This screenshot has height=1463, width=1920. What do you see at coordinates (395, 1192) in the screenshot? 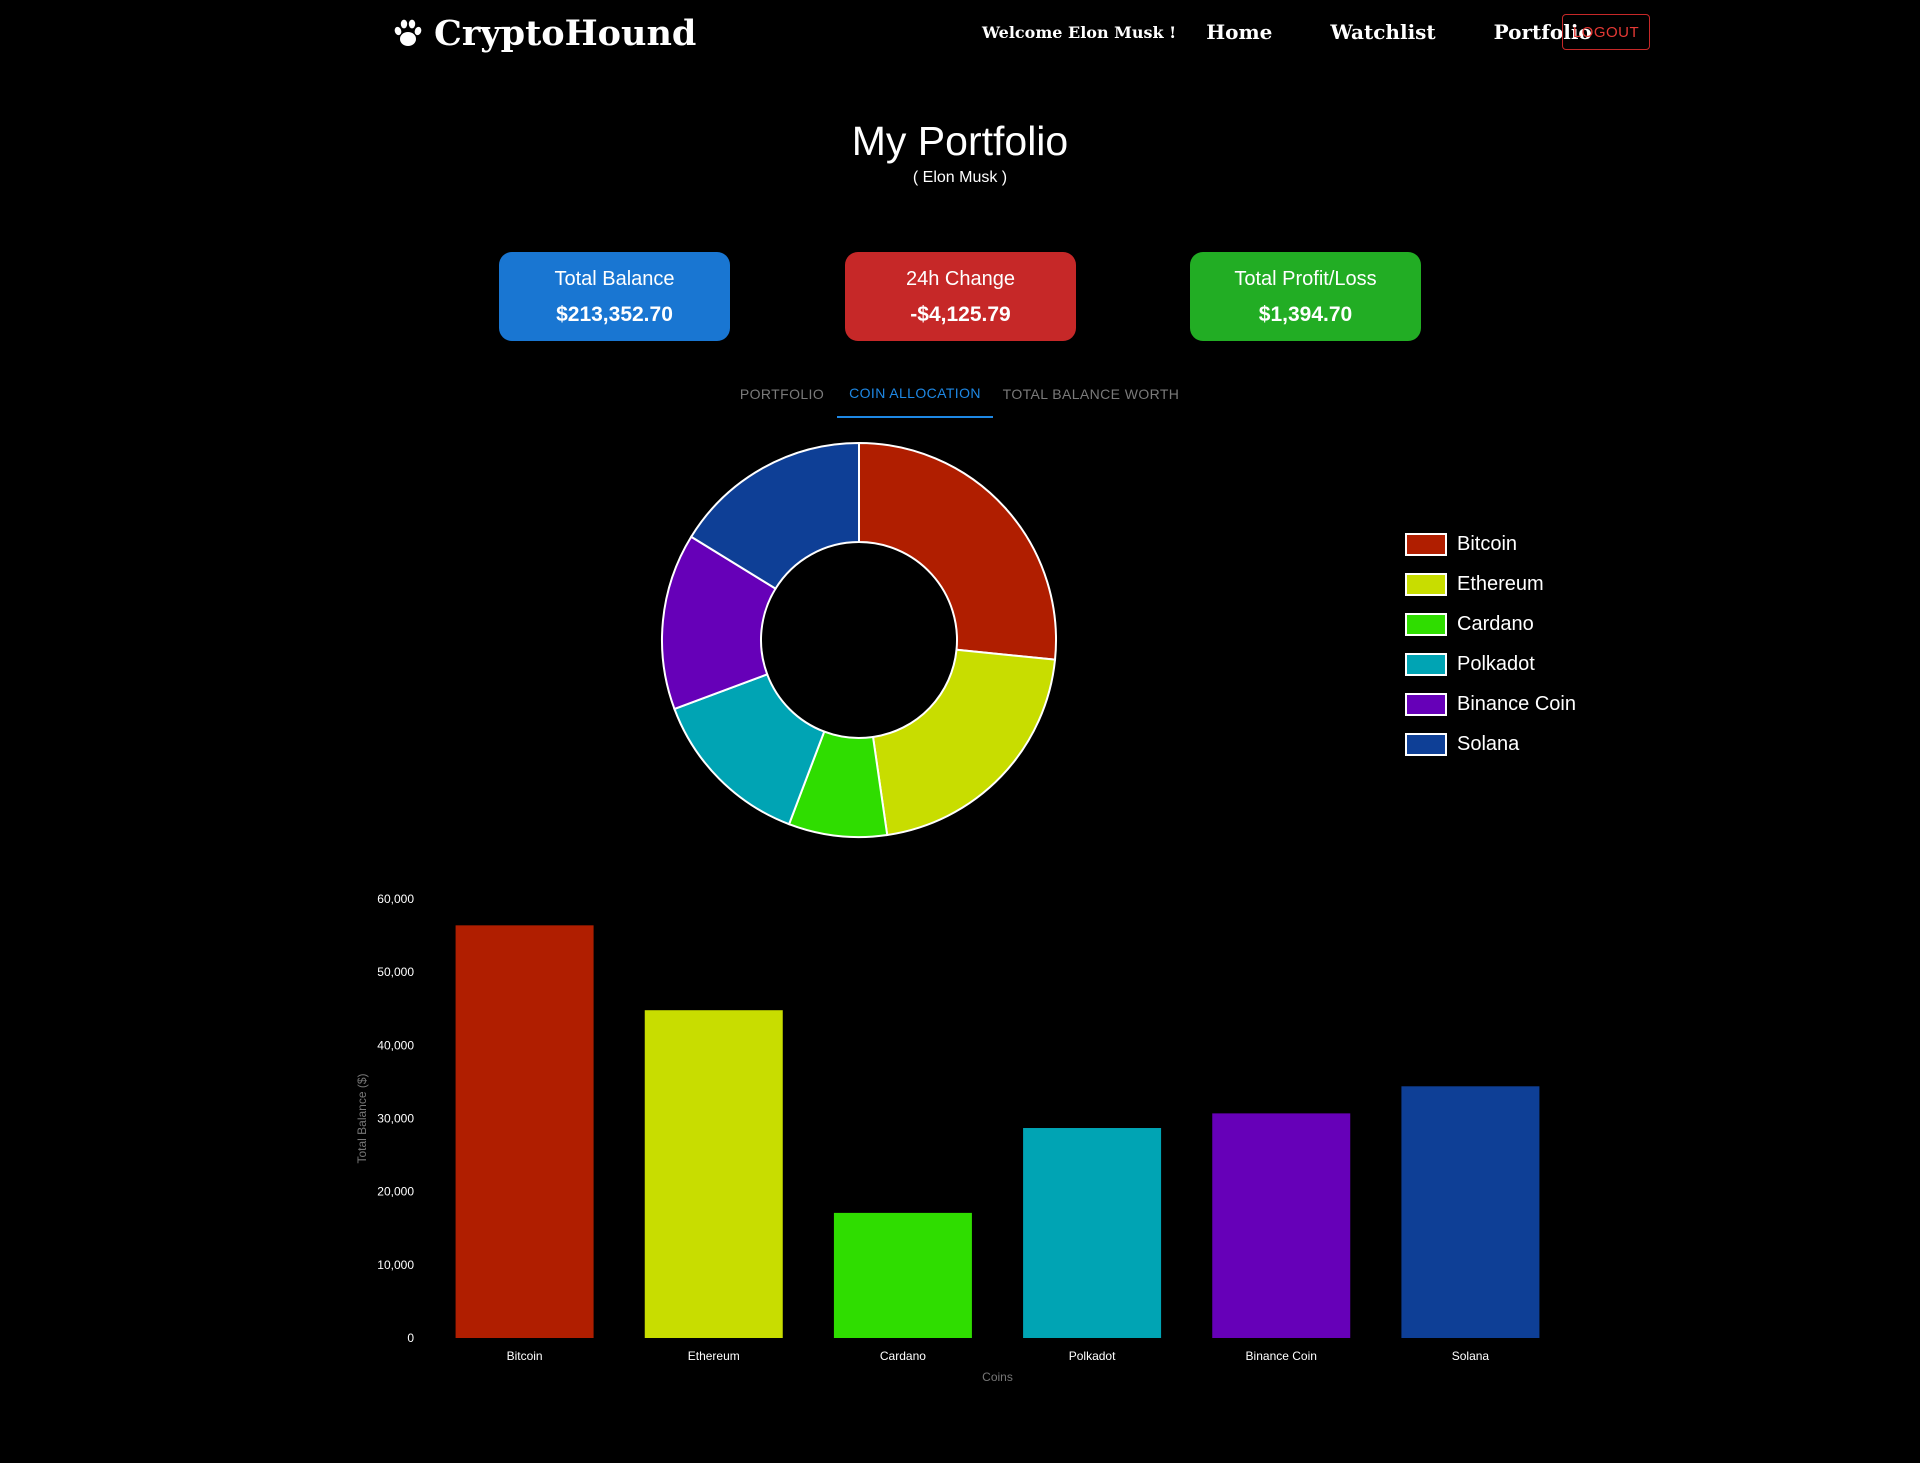
I see `y-tick-label: 20,000` at bounding box center [395, 1192].